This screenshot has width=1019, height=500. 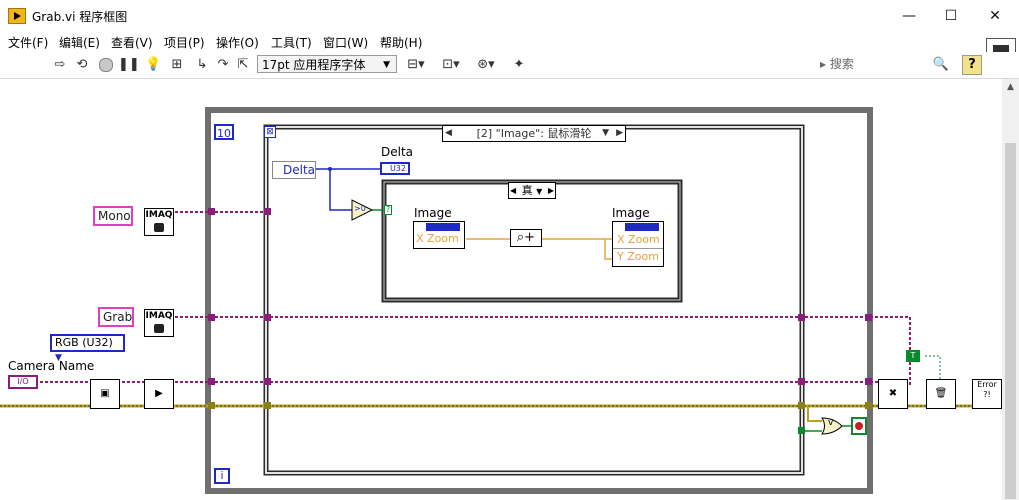 I want to click on image-class-icon, so click(x=443, y=227).